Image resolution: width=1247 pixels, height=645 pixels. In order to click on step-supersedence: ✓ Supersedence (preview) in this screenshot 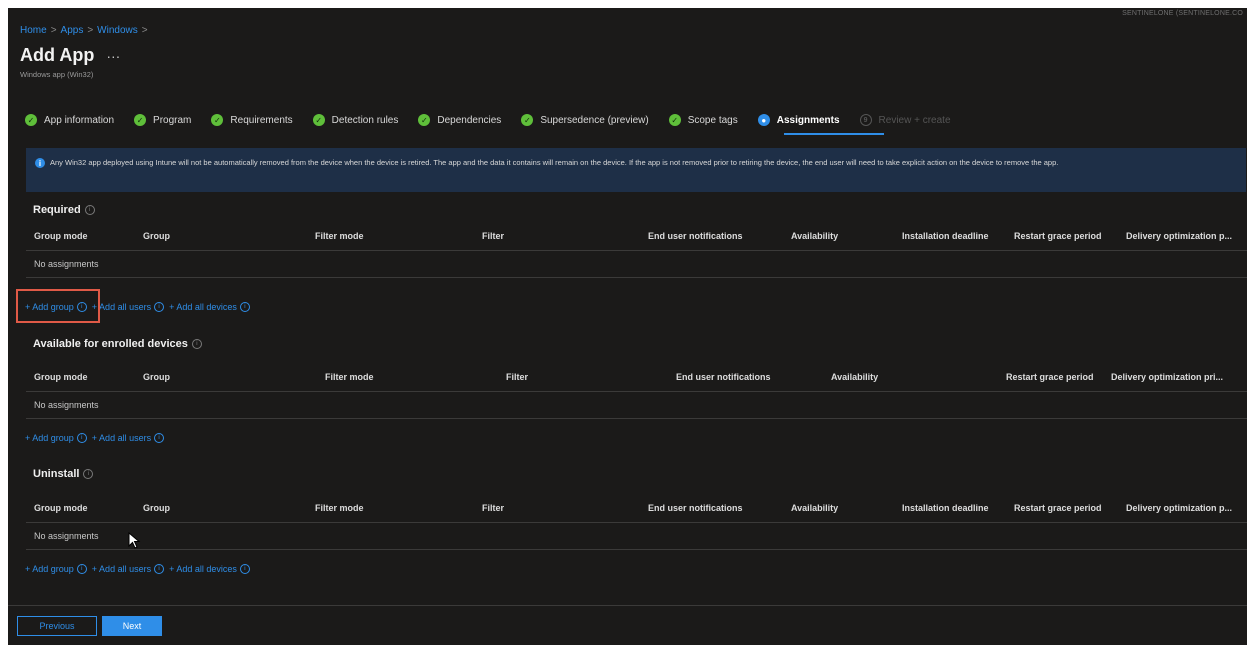, I will do `click(585, 120)`.